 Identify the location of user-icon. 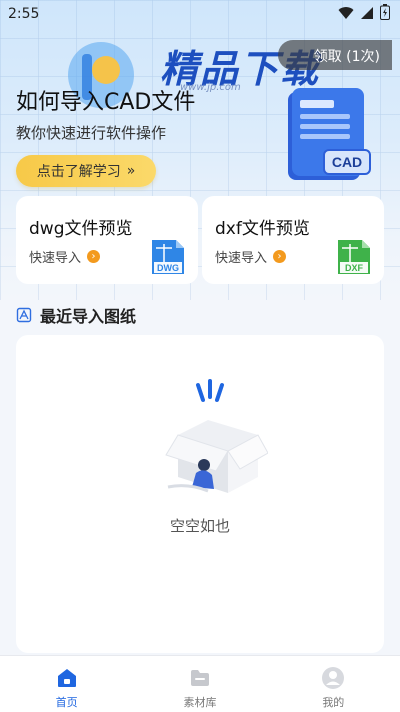
(333, 678).